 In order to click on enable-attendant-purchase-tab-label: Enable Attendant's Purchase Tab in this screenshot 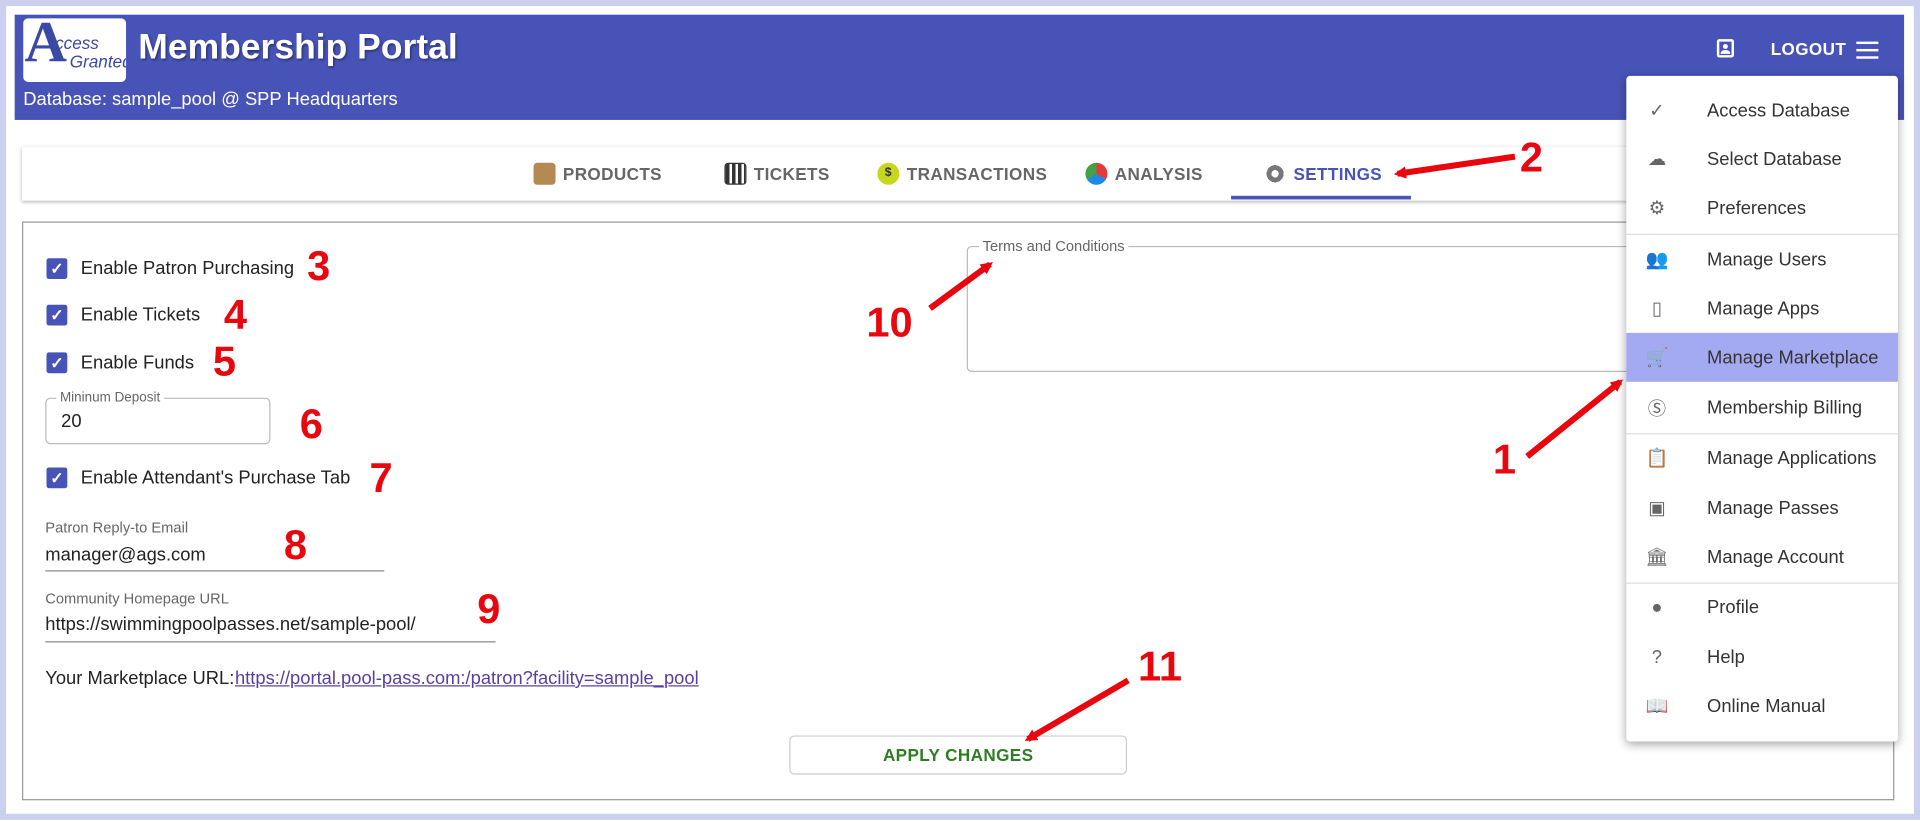, I will do `click(215, 478)`.